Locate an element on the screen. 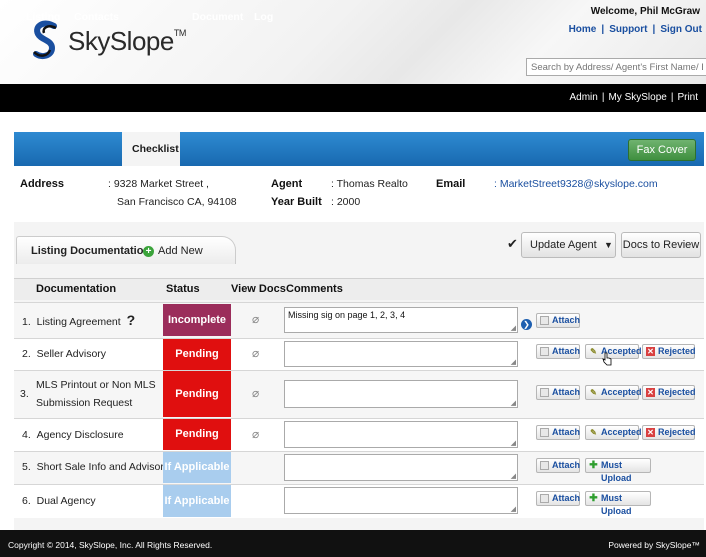 This screenshot has height=557, width=706. comment-field: Missing sig on page 1, 2, 3, 4 ◢ is located at coordinates (401, 320).